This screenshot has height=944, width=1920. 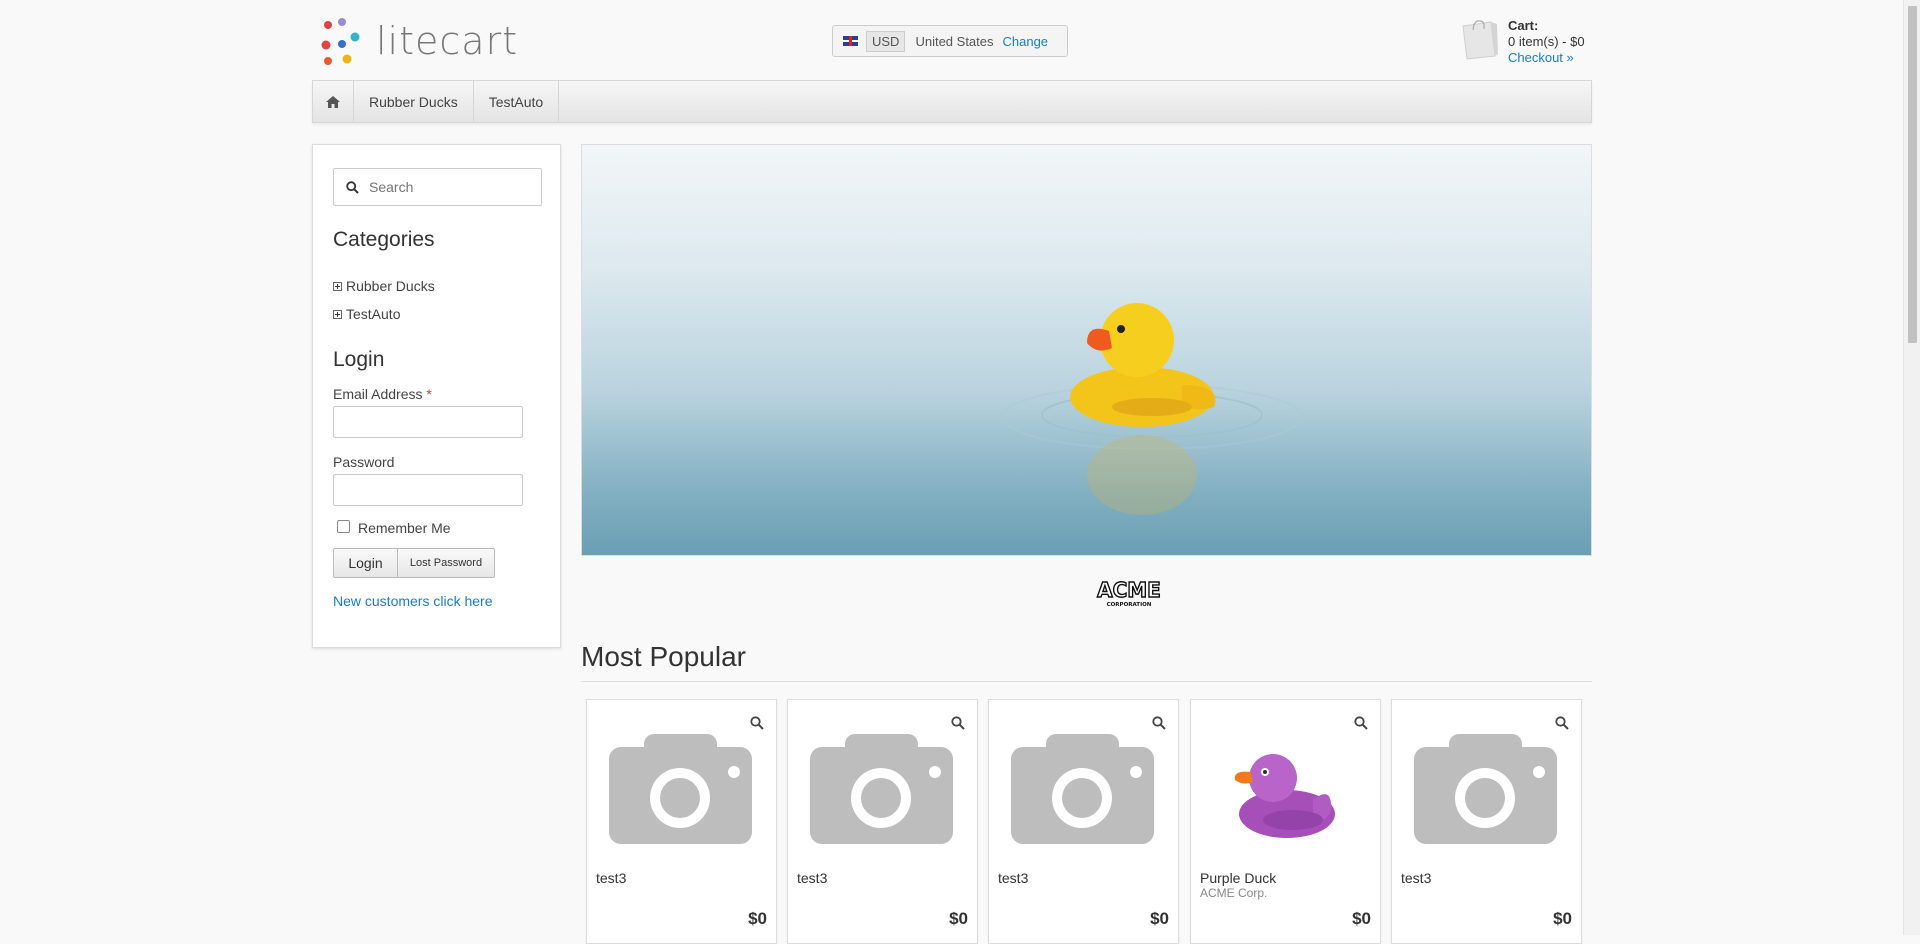 What do you see at coordinates (1912, 174) in the screenshot?
I see `scrollbar-thumb` at bounding box center [1912, 174].